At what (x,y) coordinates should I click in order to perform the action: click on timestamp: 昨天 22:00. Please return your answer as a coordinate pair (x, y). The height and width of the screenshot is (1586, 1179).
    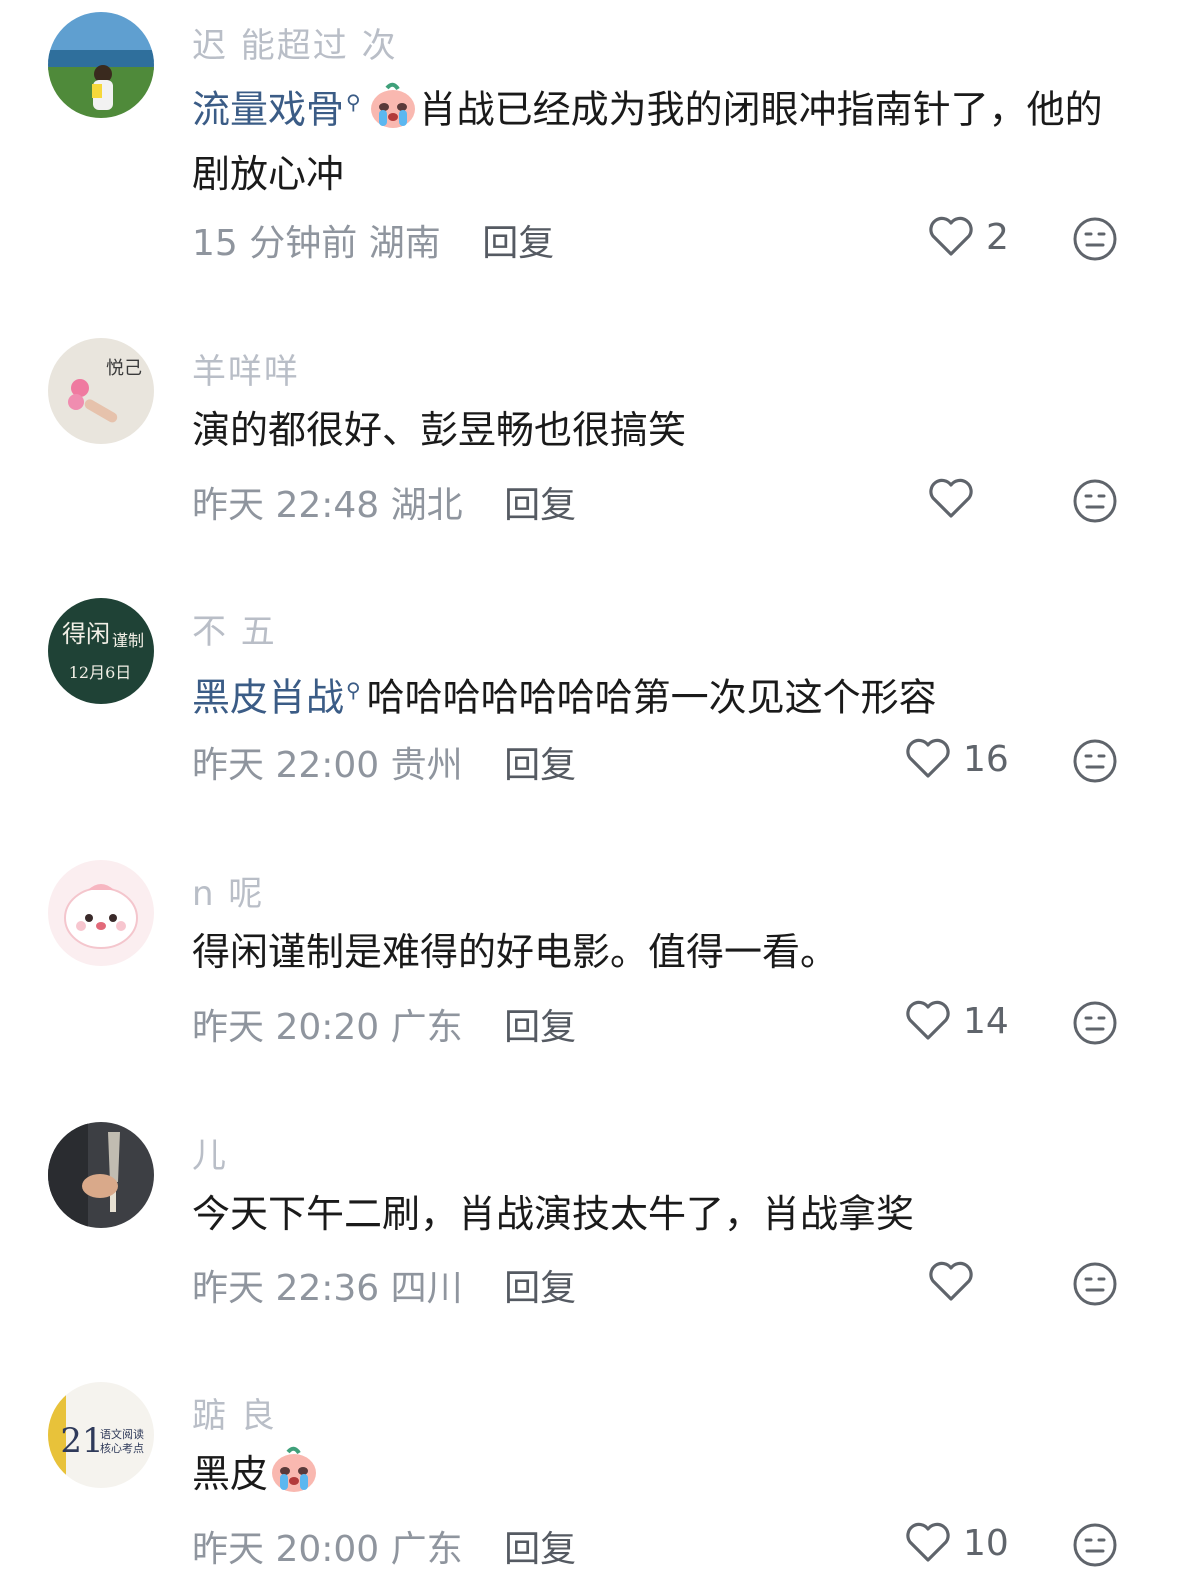
    Looking at the image, I should click on (286, 765).